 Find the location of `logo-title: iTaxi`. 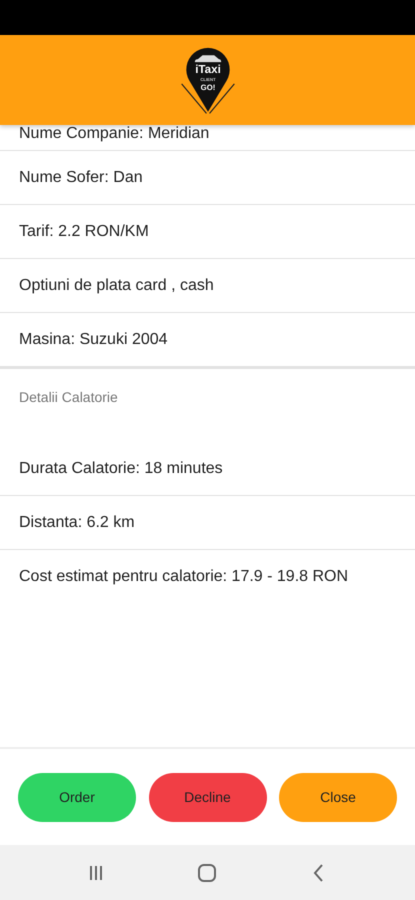

logo-title: iTaxi is located at coordinates (207, 69).